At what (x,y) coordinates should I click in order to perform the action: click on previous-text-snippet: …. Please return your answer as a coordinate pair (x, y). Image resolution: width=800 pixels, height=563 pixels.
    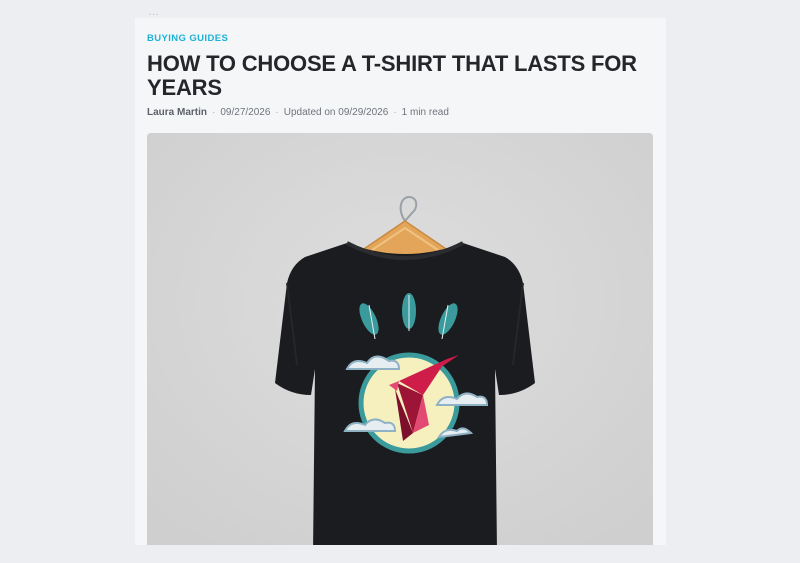
    Looking at the image, I should click on (153, 12).